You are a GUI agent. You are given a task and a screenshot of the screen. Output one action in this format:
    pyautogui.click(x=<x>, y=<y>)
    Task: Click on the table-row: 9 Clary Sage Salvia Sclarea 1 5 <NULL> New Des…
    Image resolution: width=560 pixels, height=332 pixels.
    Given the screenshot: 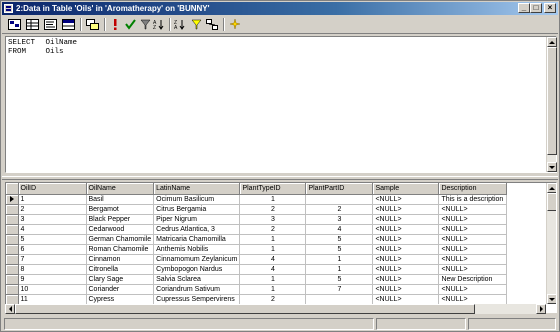 What is the action you would take?
    pyautogui.click(x=257, y=279)
    